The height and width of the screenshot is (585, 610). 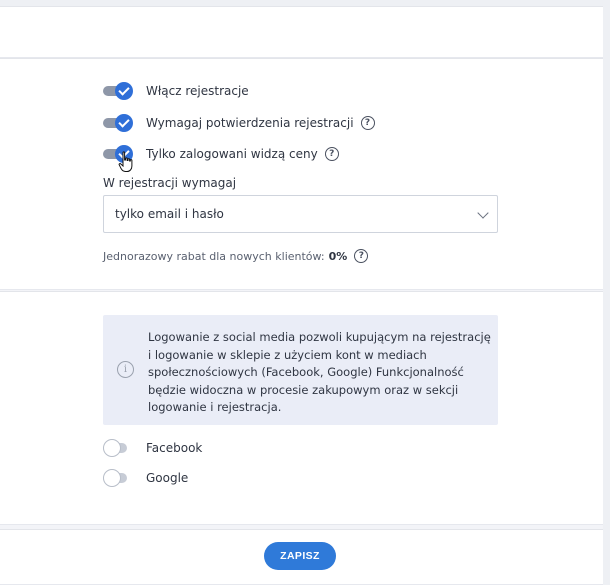 I want to click on save-button: ZAPISZ, so click(x=300, y=556).